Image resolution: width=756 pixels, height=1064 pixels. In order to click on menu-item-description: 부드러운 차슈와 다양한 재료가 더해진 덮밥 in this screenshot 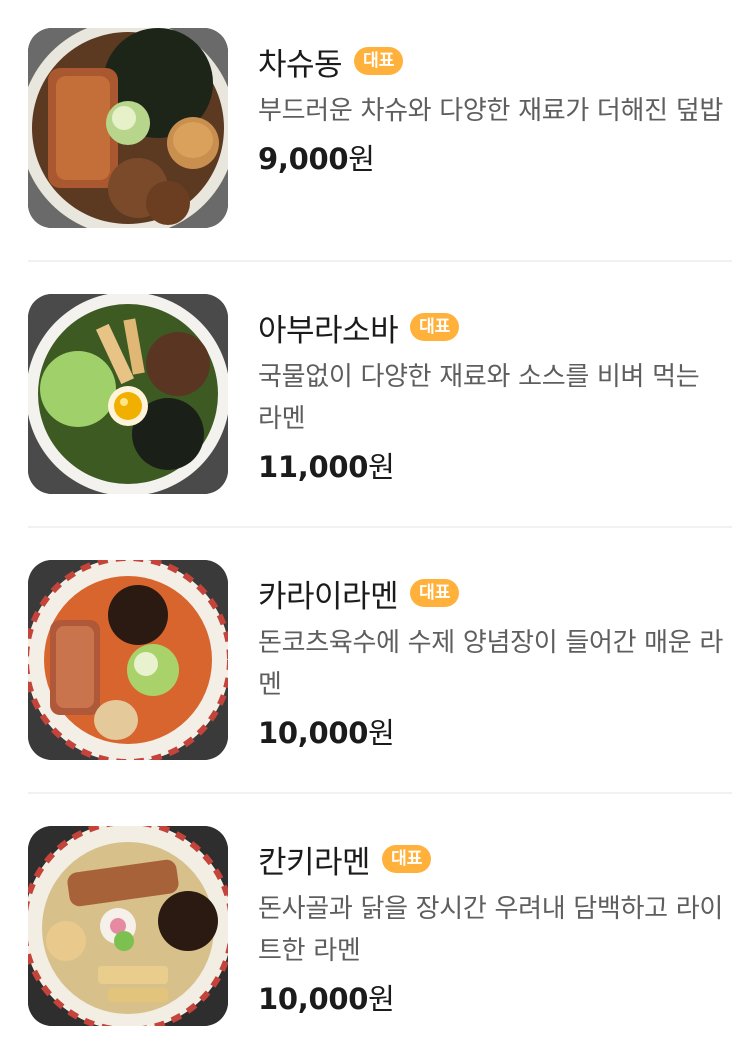, I will do `click(490, 111)`.